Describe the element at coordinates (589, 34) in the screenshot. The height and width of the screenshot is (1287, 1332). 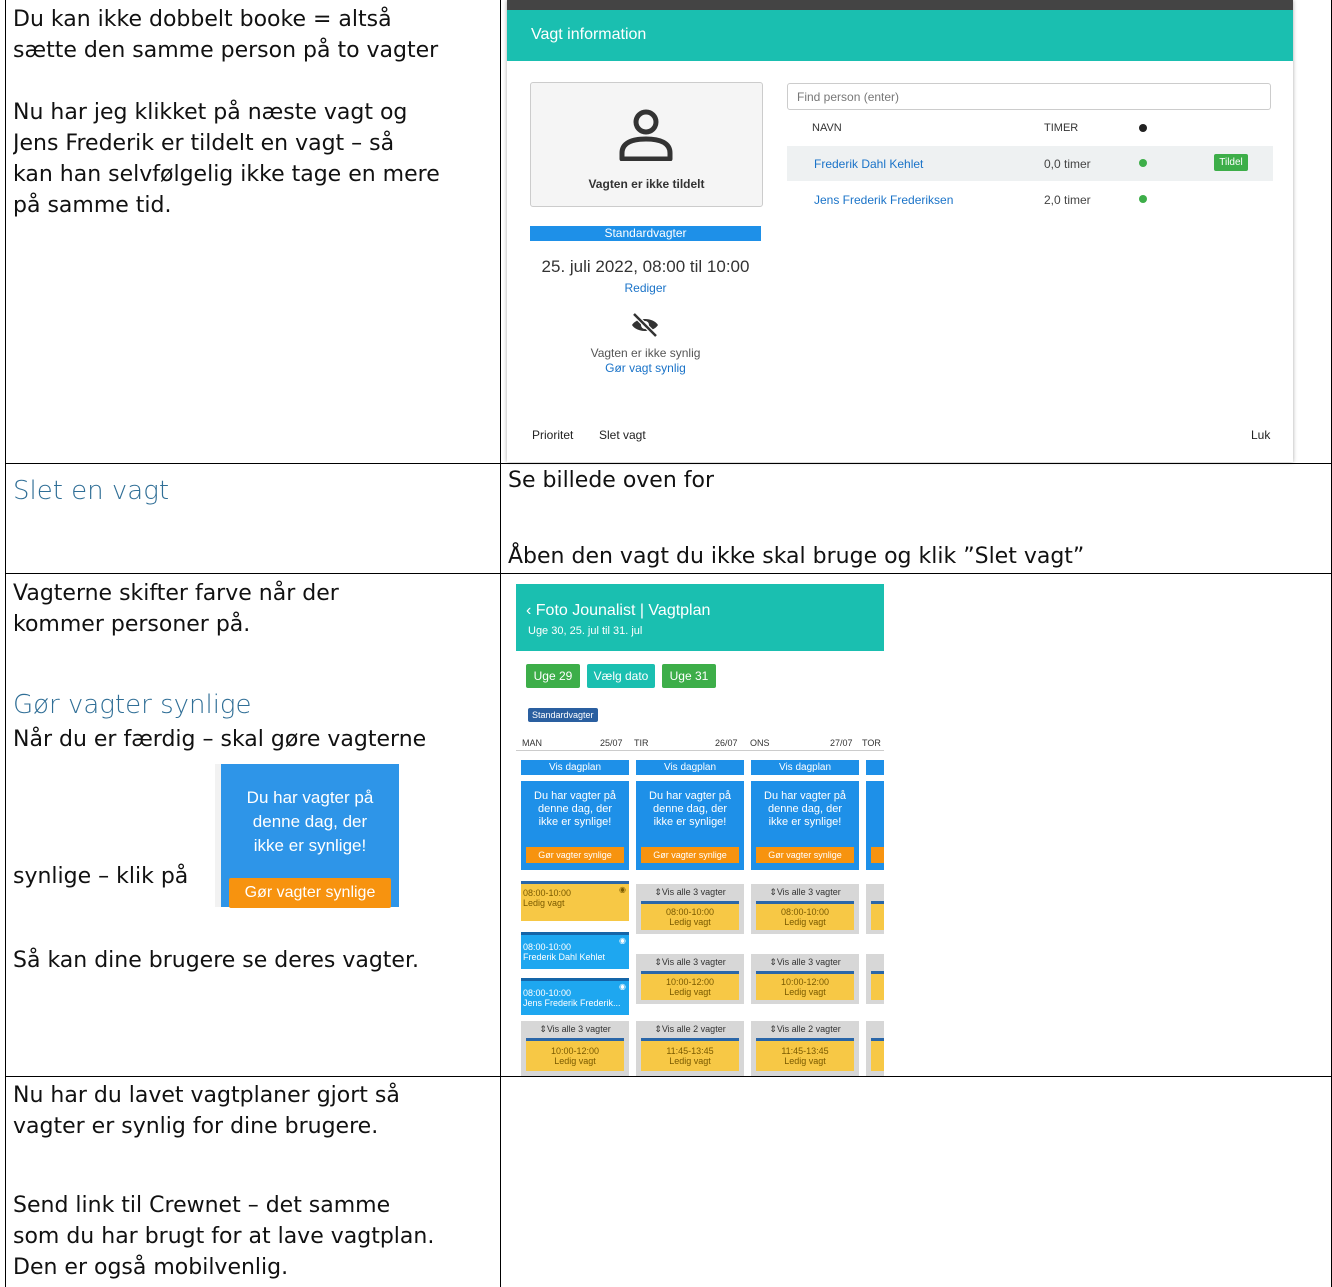
I see `modal-title: Vagt information` at that location.